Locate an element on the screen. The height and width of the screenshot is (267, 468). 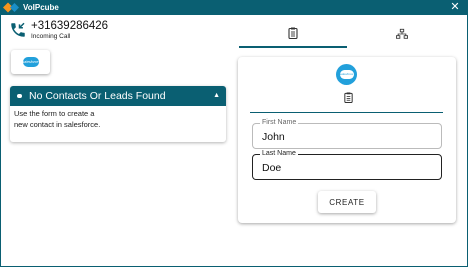
salesforce-logo-text: salesforce is located at coordinates (346, 74).